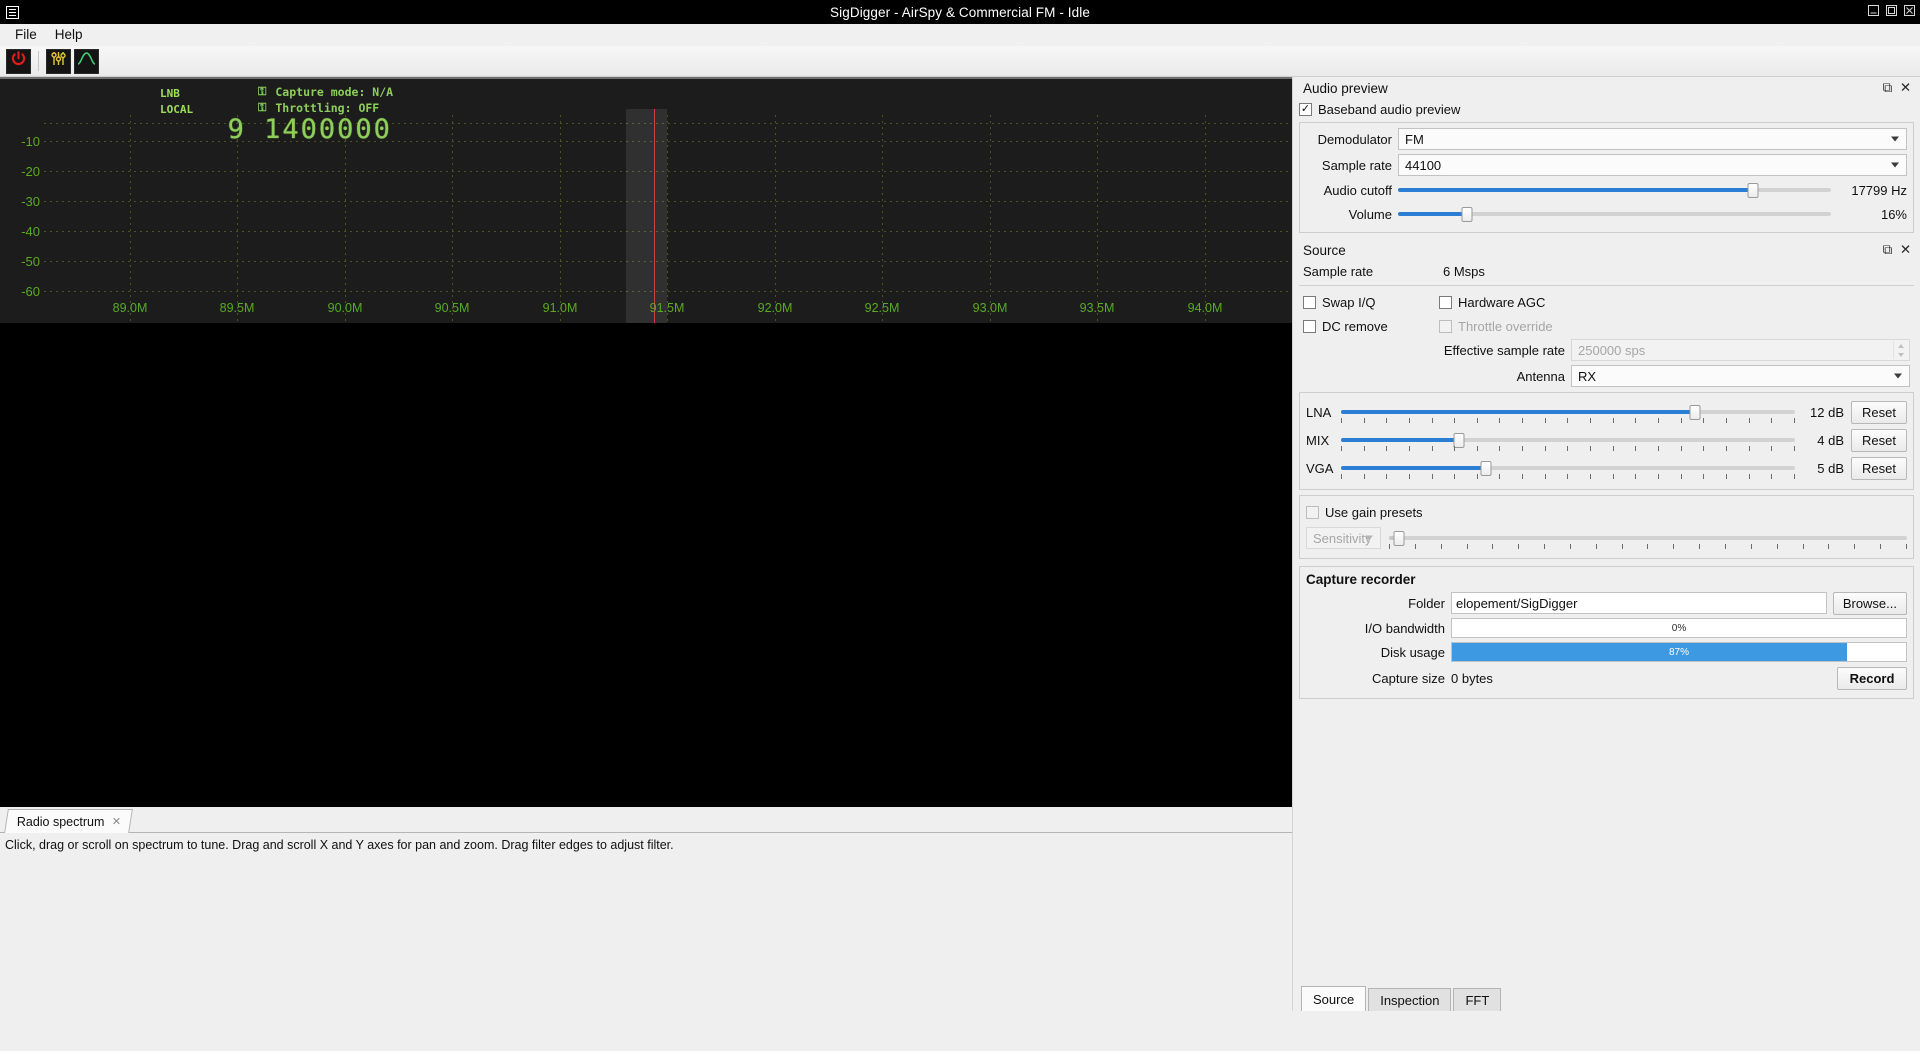 The height and width of the screenshot is (1051, 1920). Describe the element at coordinates (60, 821) in the screenshot. I see `doc-tab-label: Radio spectrum` at that location.